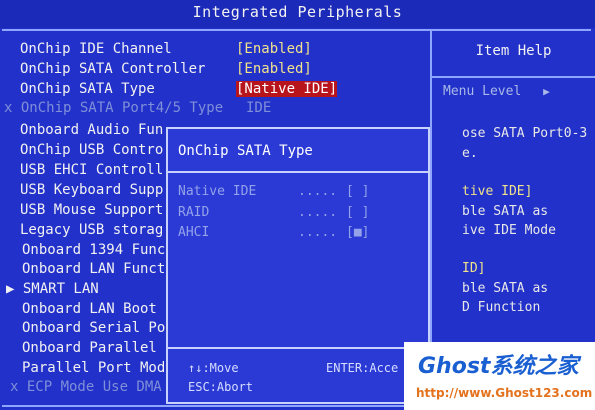 The height and width of the screenshot is (410, 595). I want to click on footer-move-hint: ↑↓:Move, so click(213, 368).